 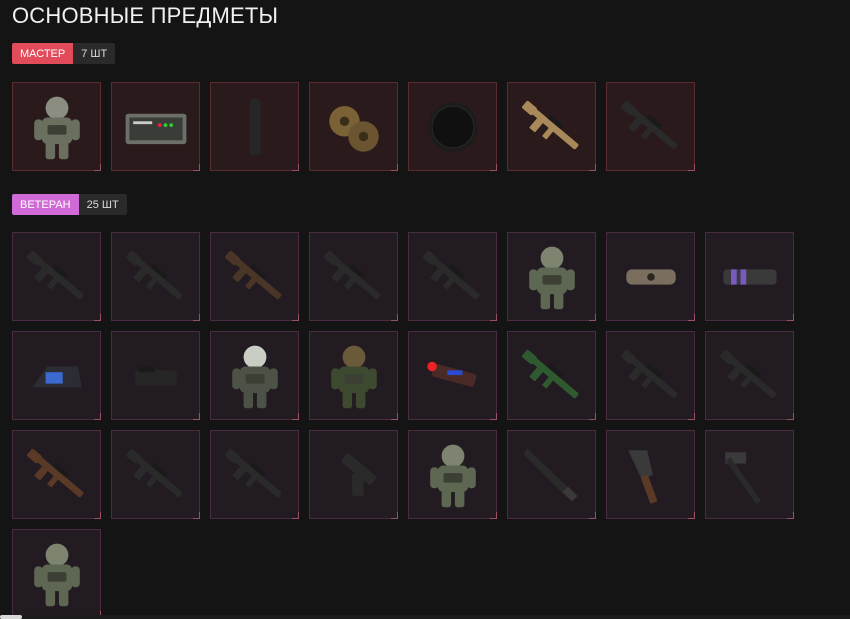 I want to click on green-sniper-rifle-icon, so click(x=549, y=373).